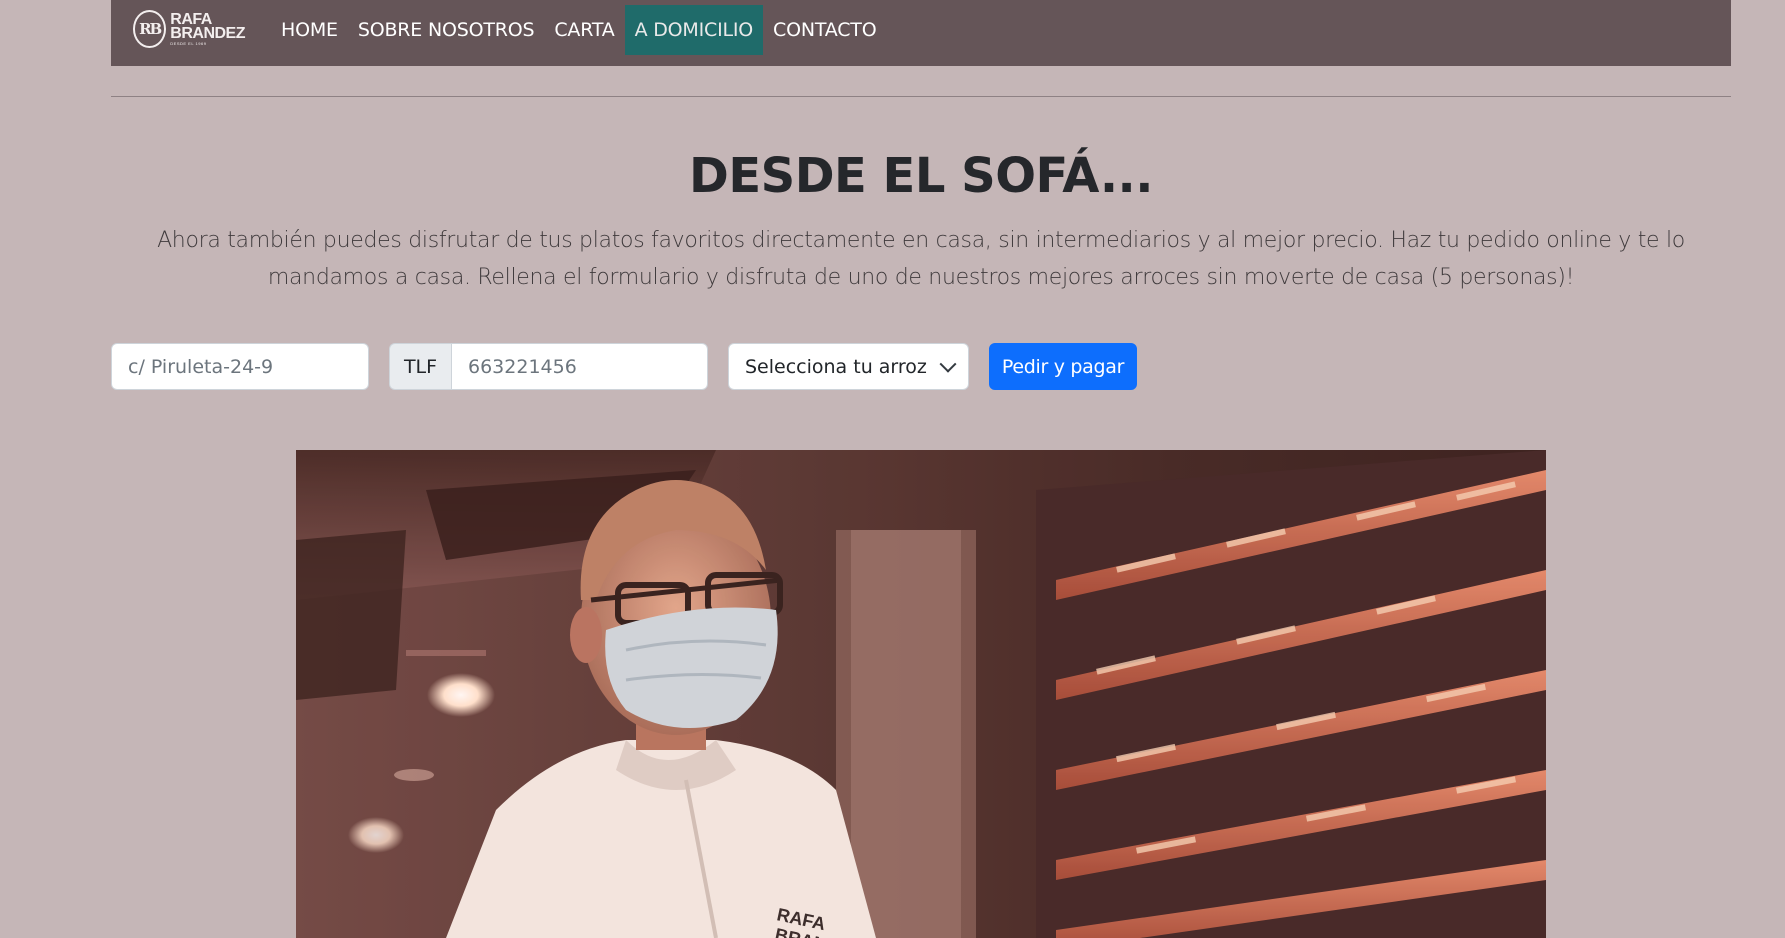 The width and height of the screenshot is (1785, 938). What do you see at coordinates (207, 33) in the screenshot?
I see `logo-name-line2: BRANDEZ` at bounding box center [207, 33].